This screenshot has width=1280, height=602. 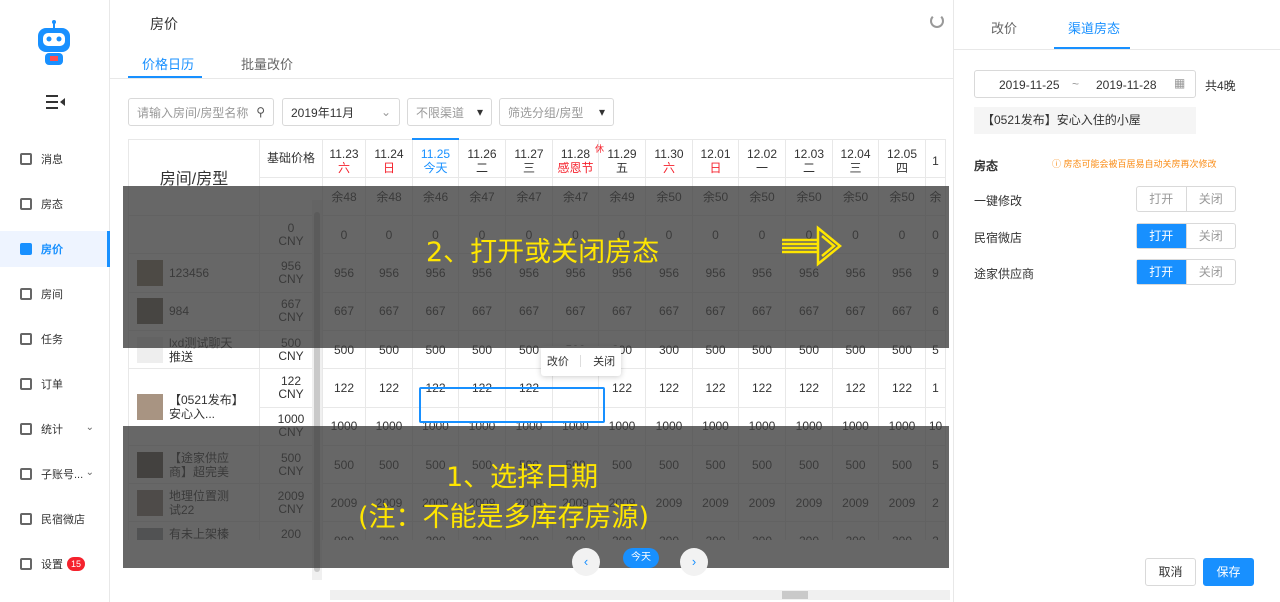 I want to click on sidebar-item-8: 民宿微店, so click(x=55, y=519).